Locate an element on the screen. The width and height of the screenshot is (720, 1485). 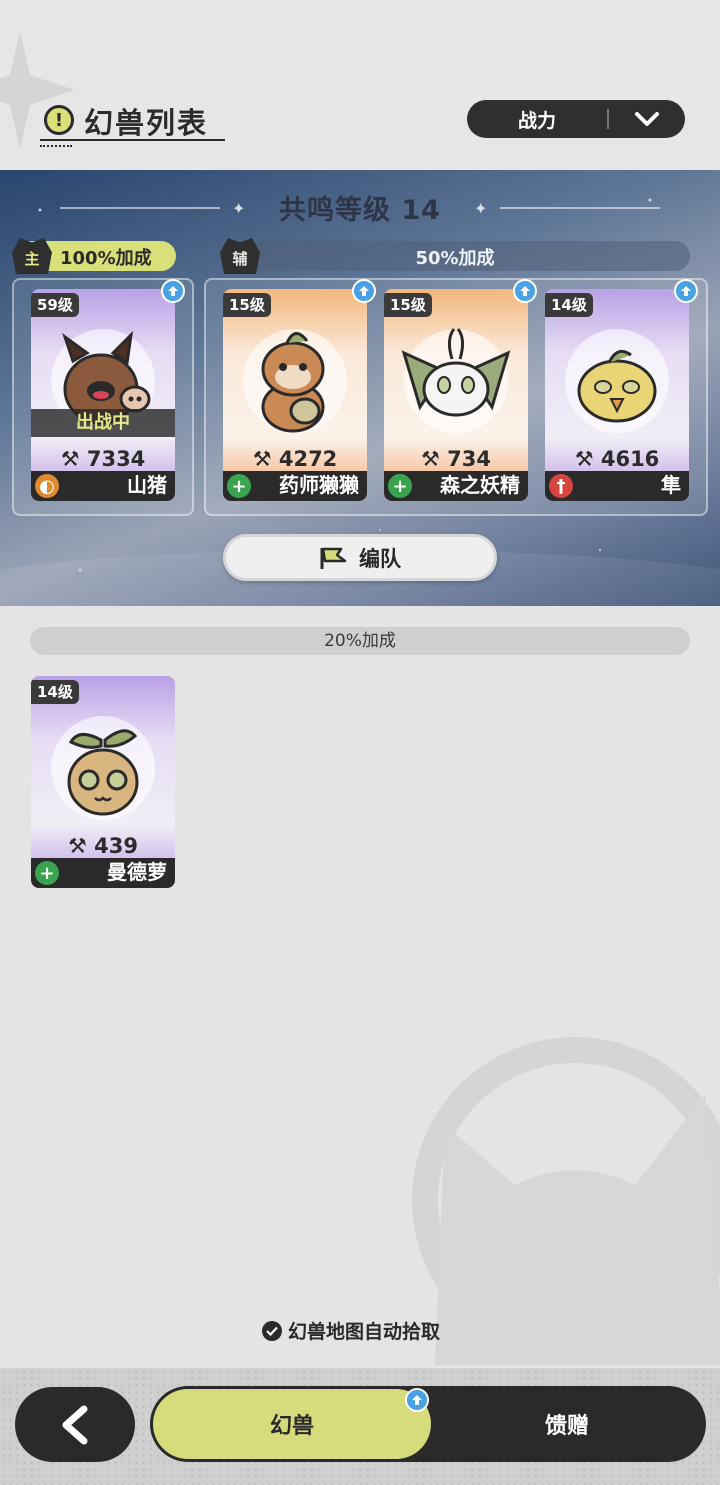
checkmark-icon is located at coordinates (272, 1330).